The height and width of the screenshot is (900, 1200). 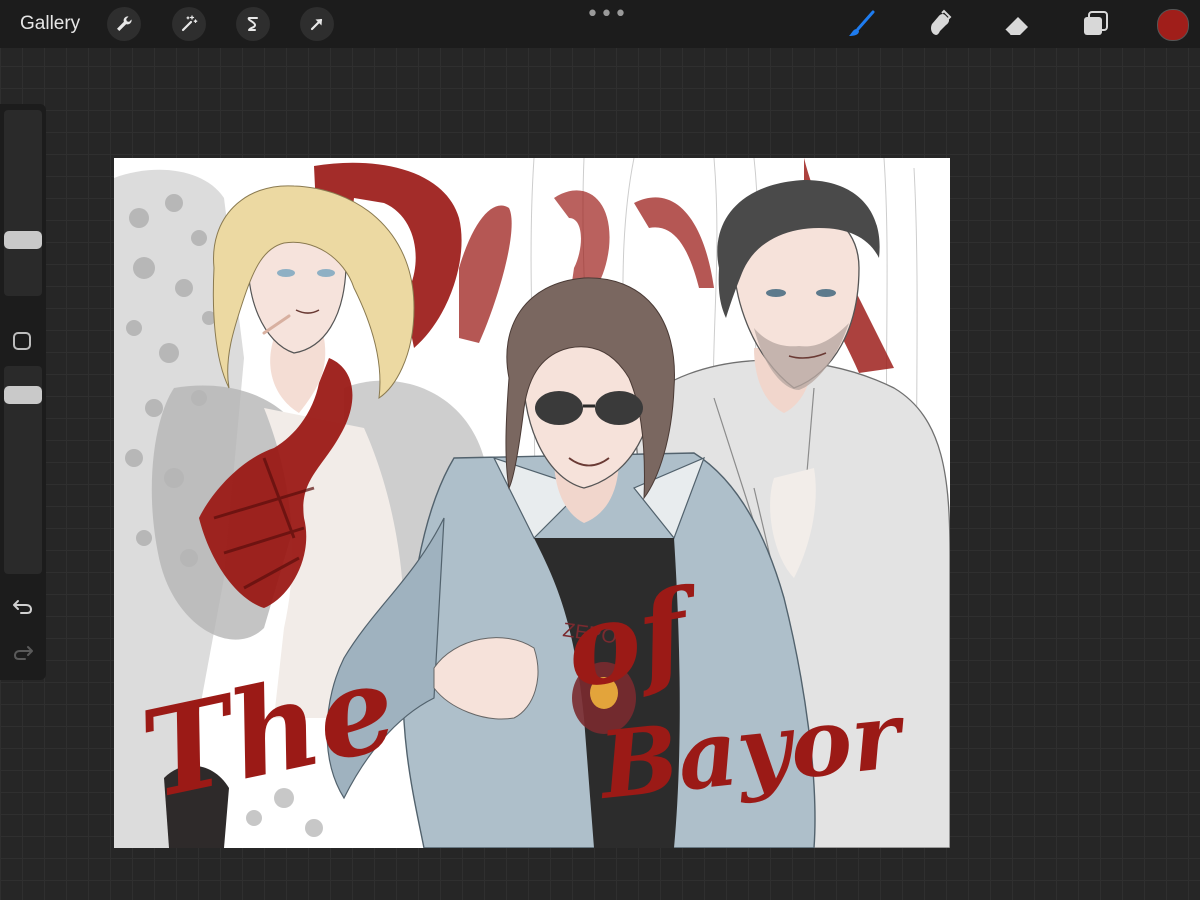 I want to click on actions-button, so click(x=124, y=24).